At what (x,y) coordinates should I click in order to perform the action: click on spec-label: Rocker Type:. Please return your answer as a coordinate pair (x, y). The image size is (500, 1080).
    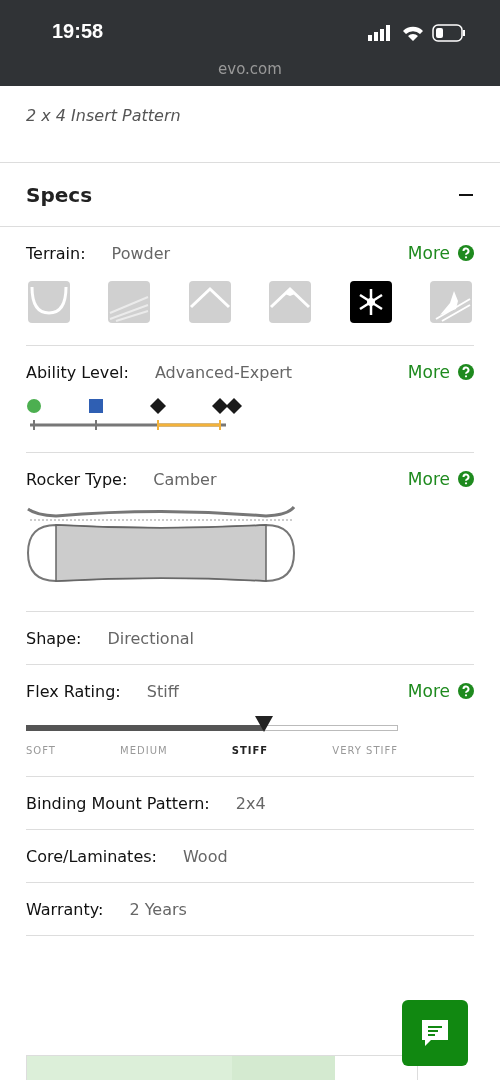
    Looking at the image, I should click on (77, 479).